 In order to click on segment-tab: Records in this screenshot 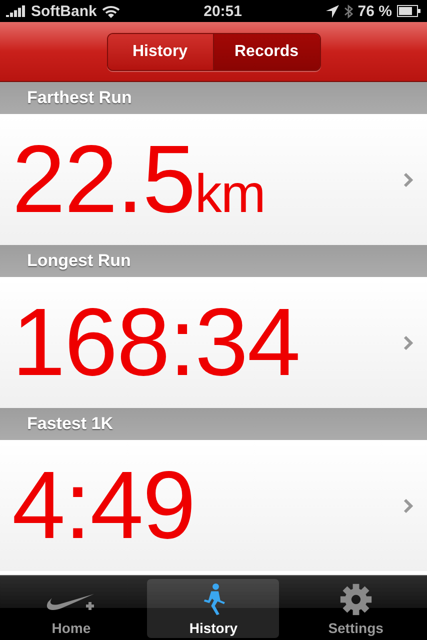, I will do `click(267, 52)`.